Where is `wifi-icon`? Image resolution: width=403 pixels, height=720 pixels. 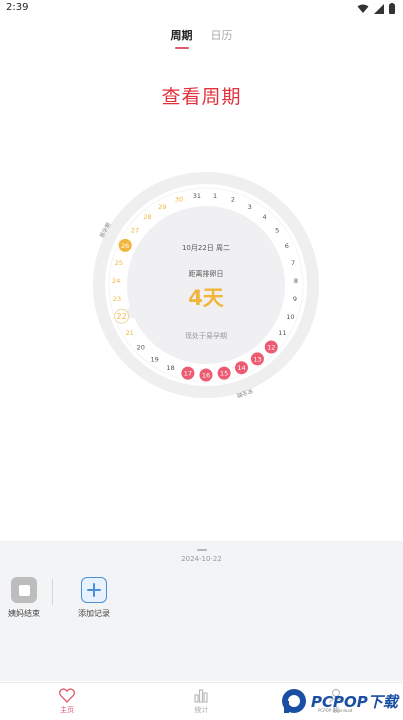 wifi-icon is located at coordinates (363, 8).